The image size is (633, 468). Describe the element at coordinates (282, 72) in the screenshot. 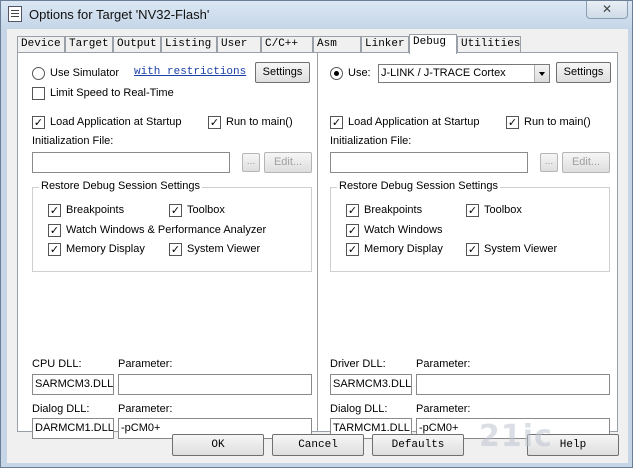

I see `simulator-settings-button: Settings` at that location.